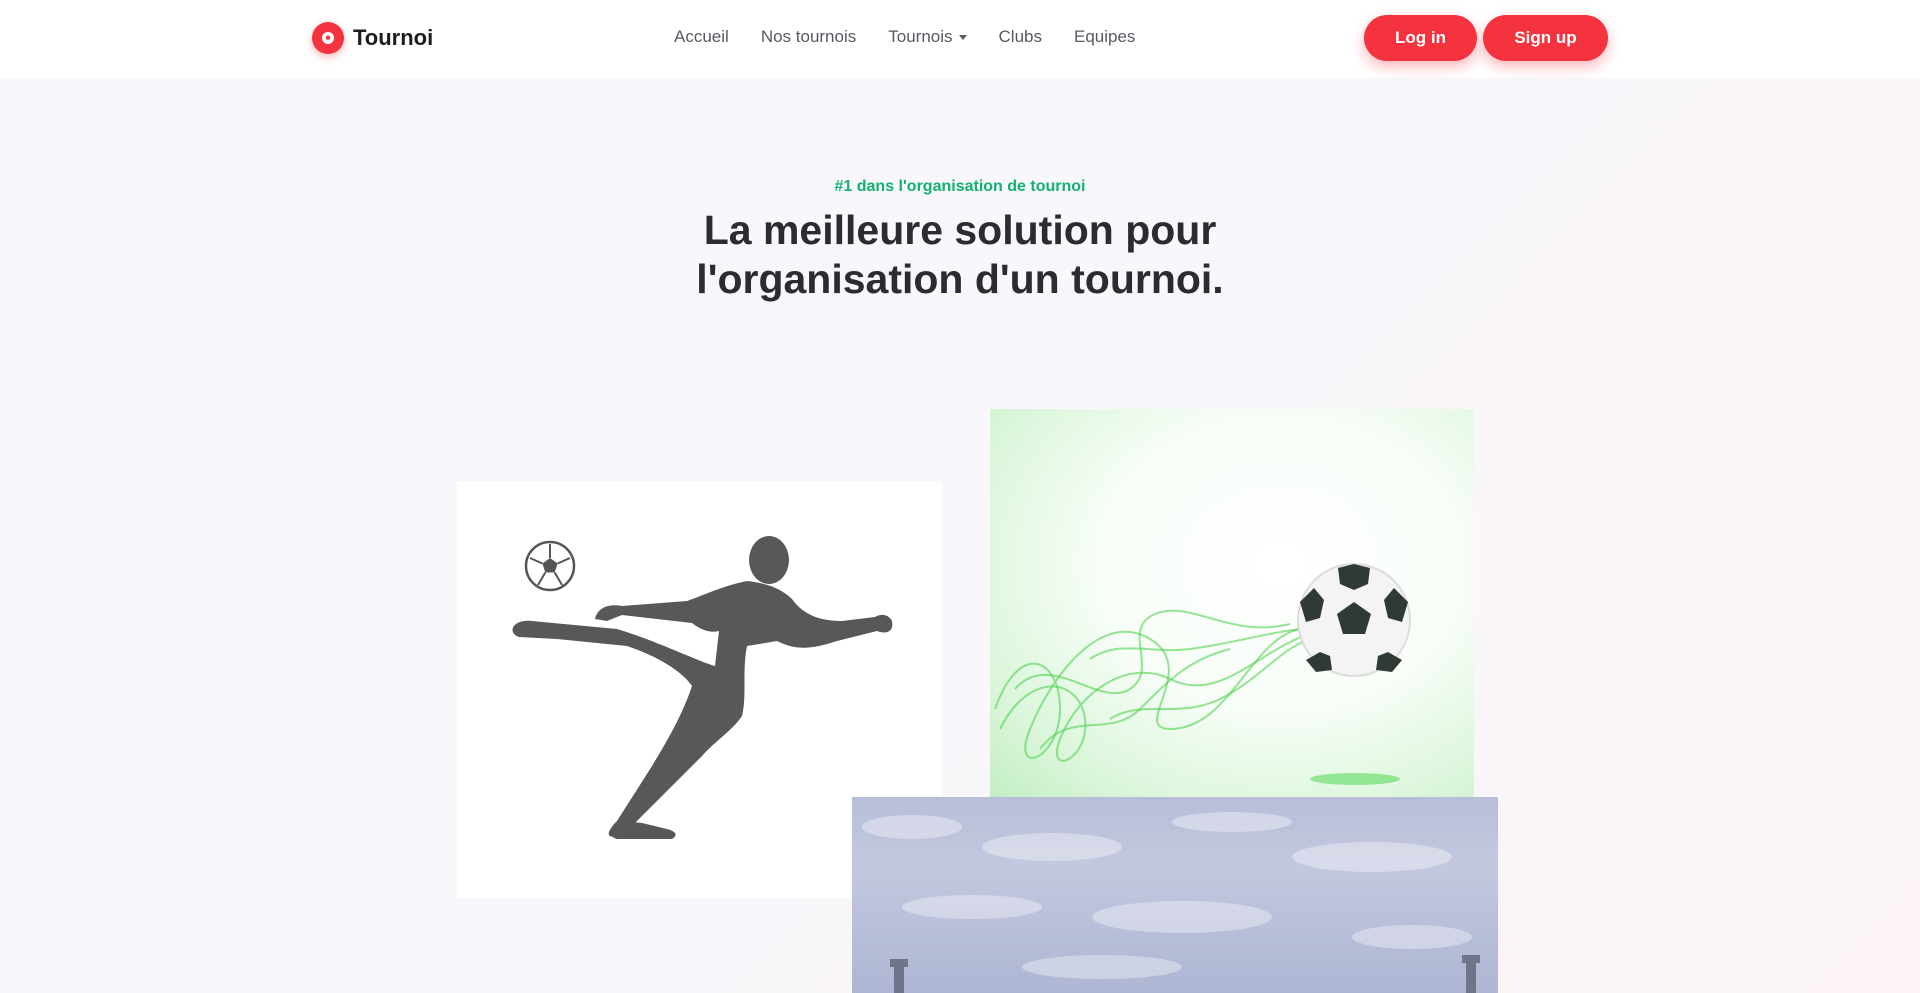 The image size is (1920, 993). I want to click on hero-title-line-2: l'organisation d'un tournoi., so click(960, 279).